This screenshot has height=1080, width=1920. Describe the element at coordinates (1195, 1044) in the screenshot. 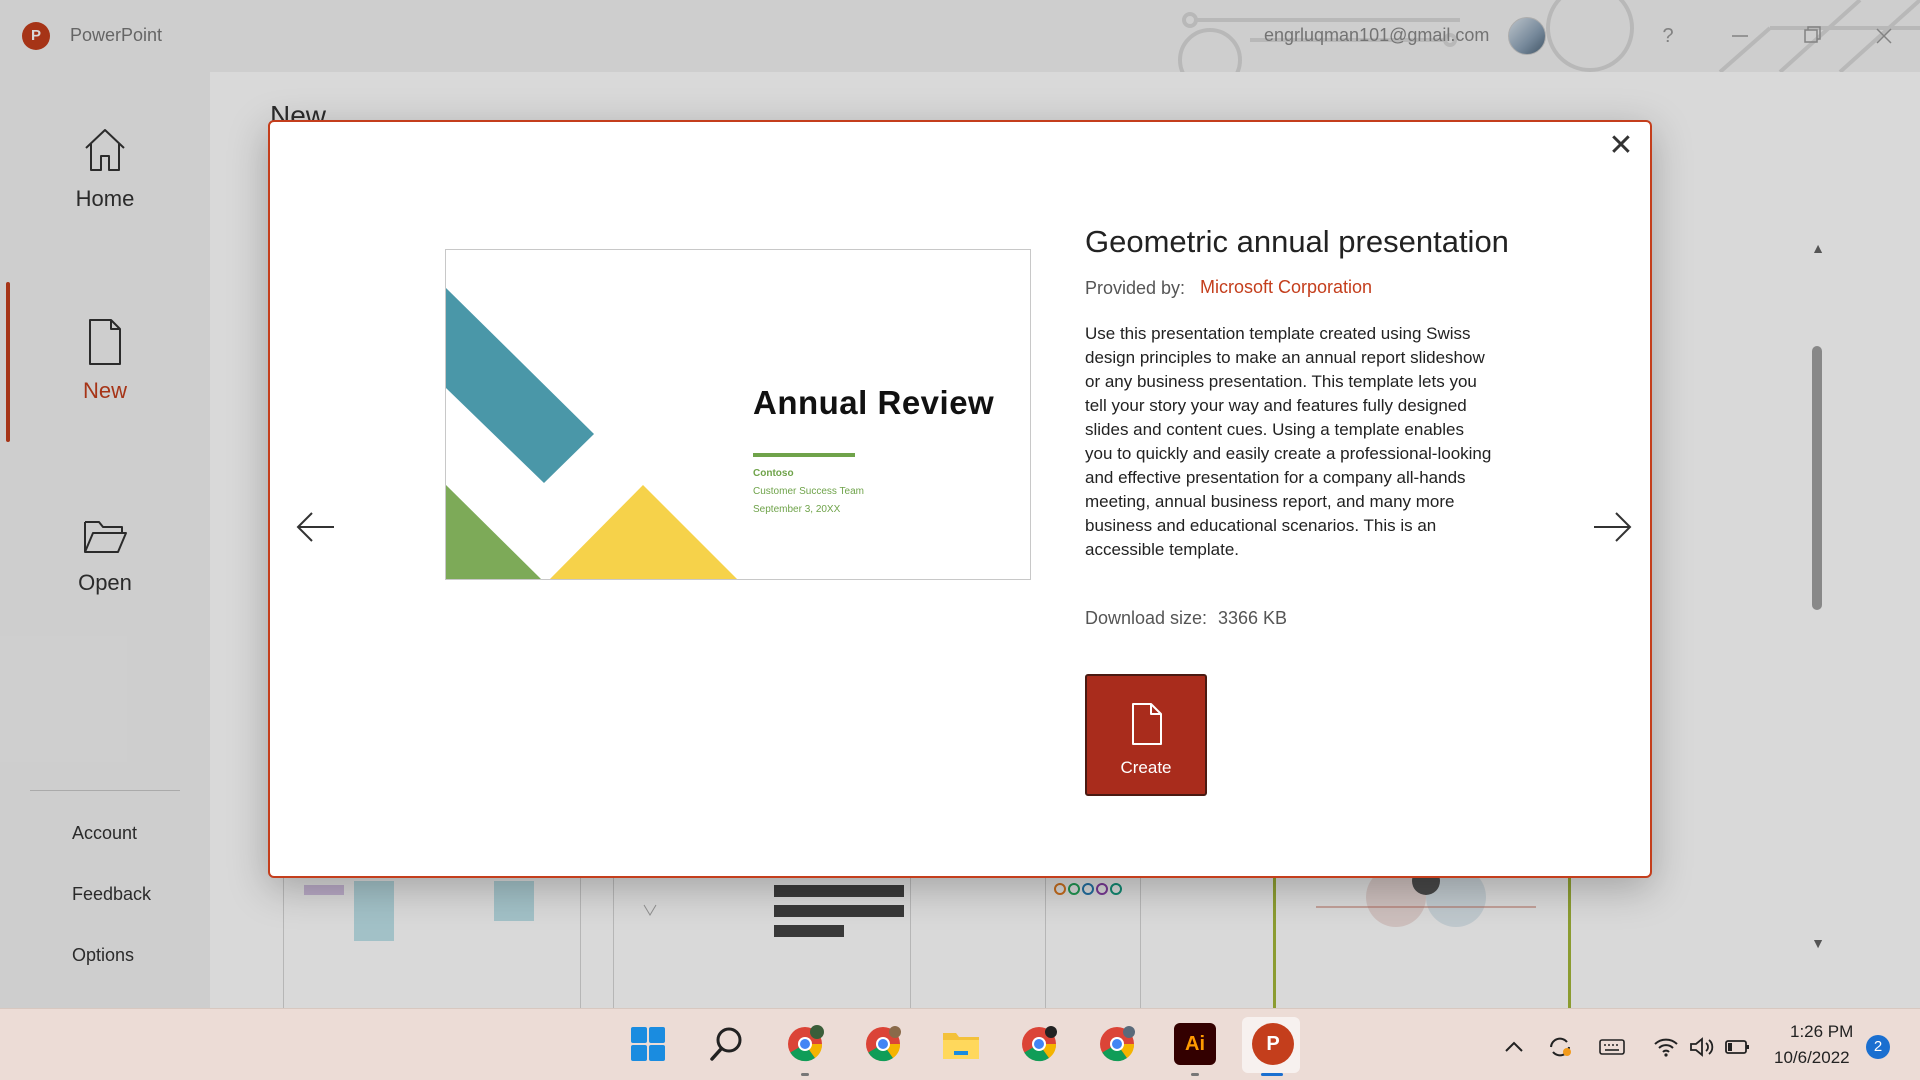

I see `illustrator-icon: Ai` at that location.